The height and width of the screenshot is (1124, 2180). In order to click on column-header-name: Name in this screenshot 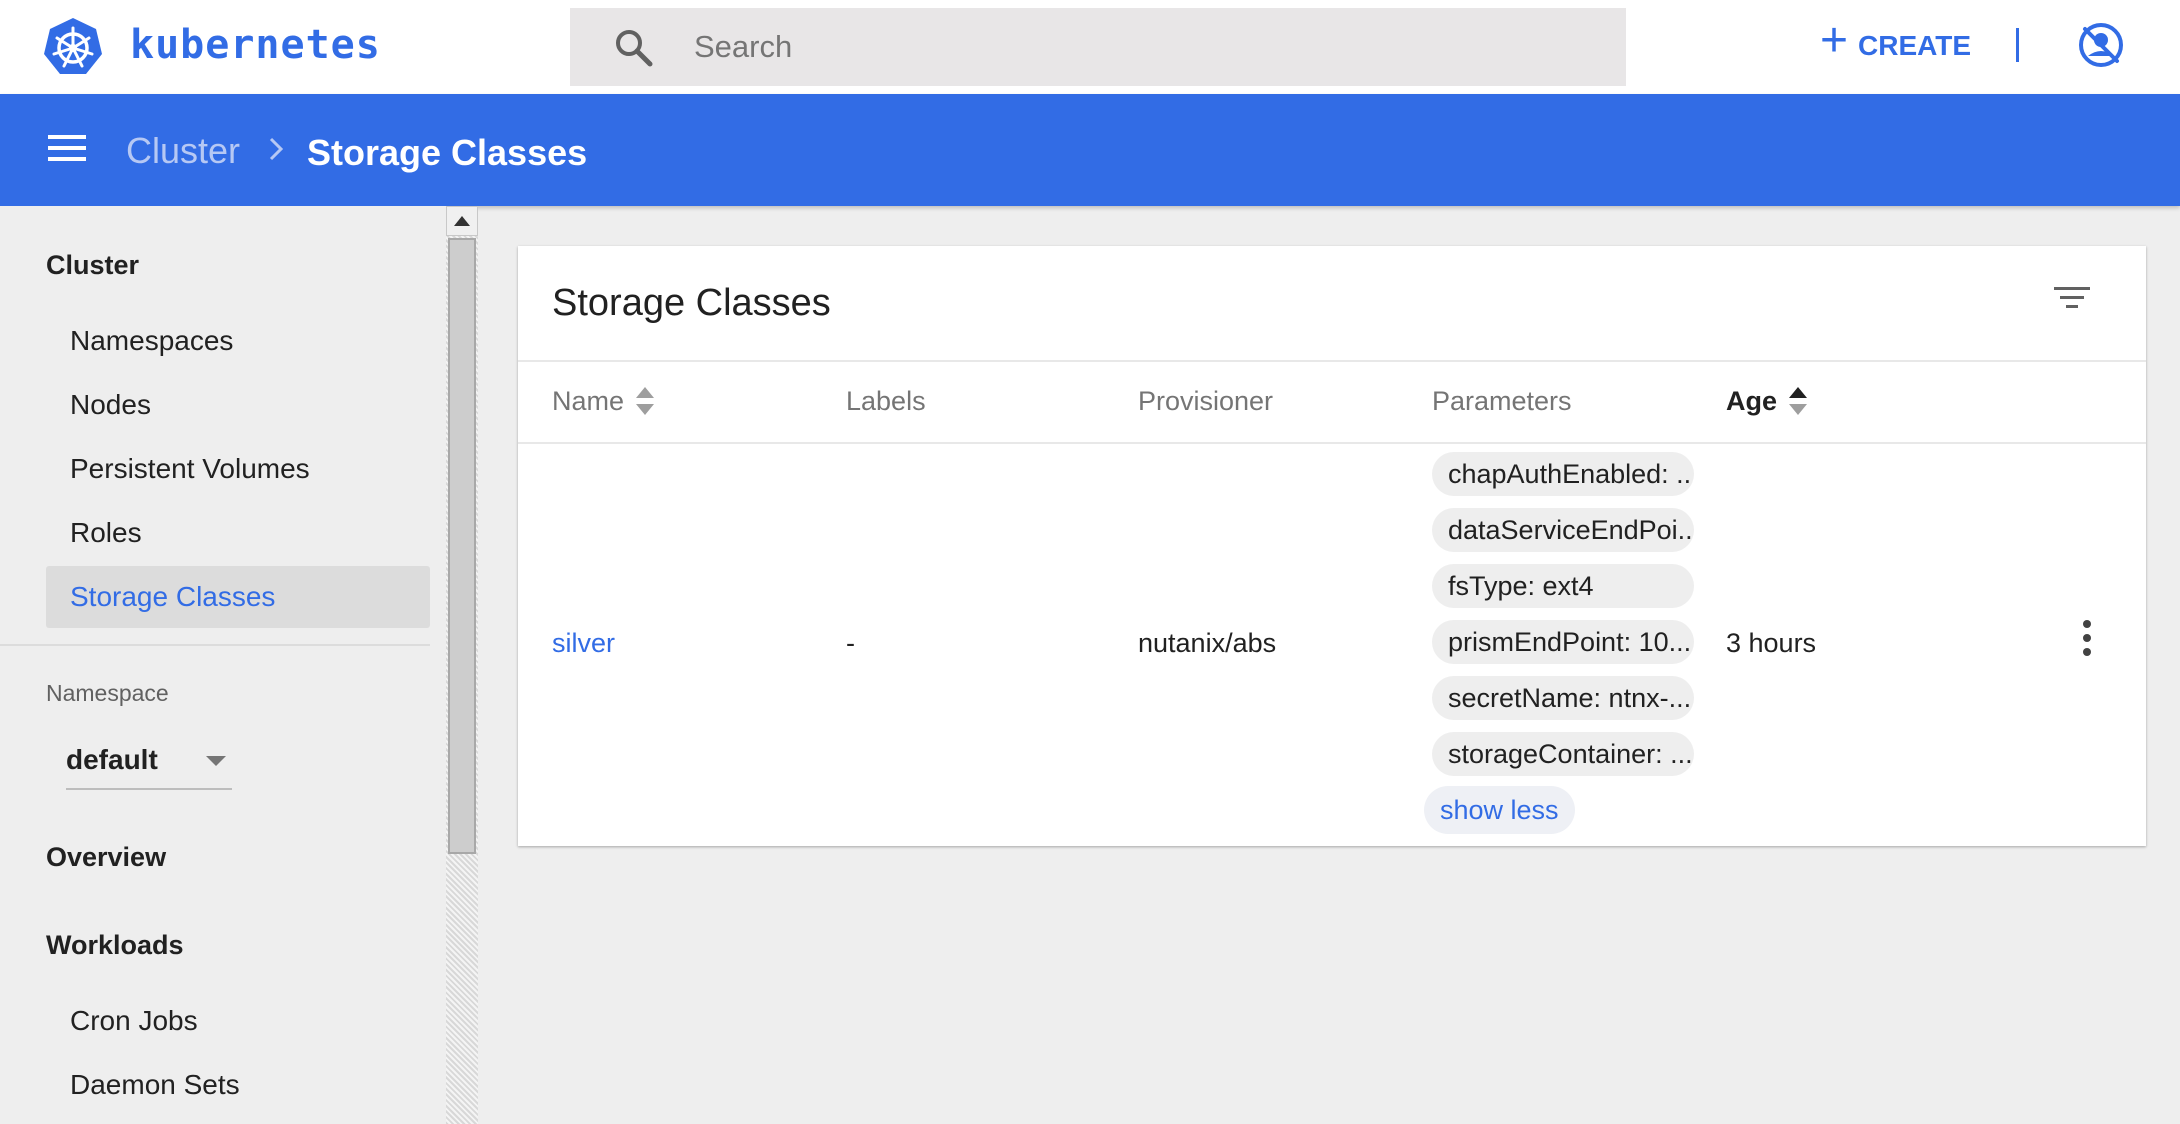, I will do `click(603, 401)`.